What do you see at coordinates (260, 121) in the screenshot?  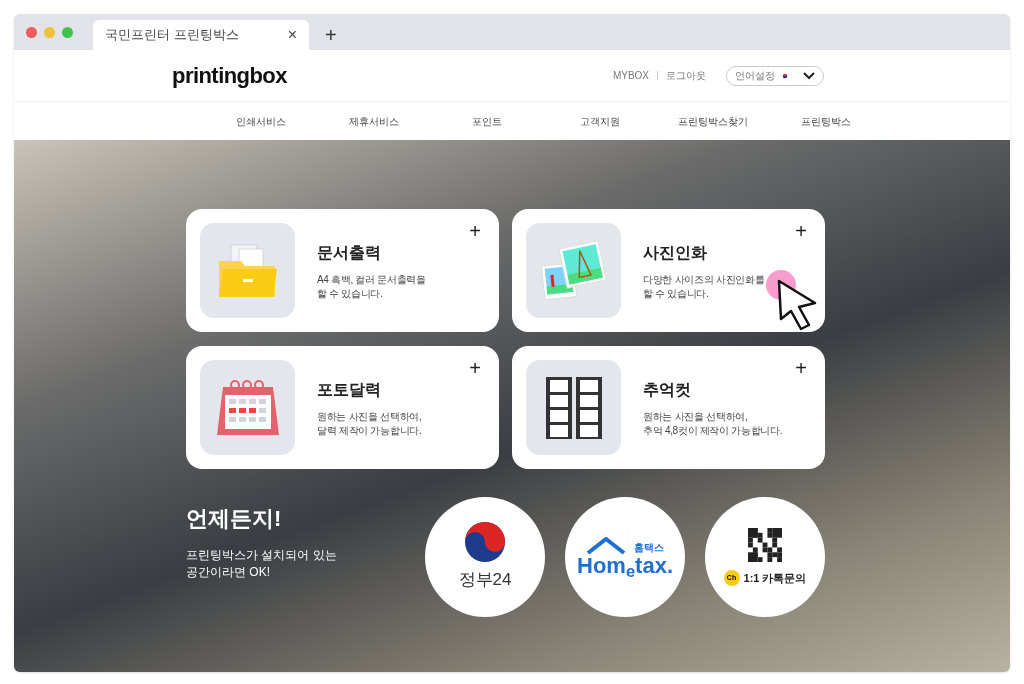 I see `nav-link: 인쇄서비스` at bounding box center [260, 121].